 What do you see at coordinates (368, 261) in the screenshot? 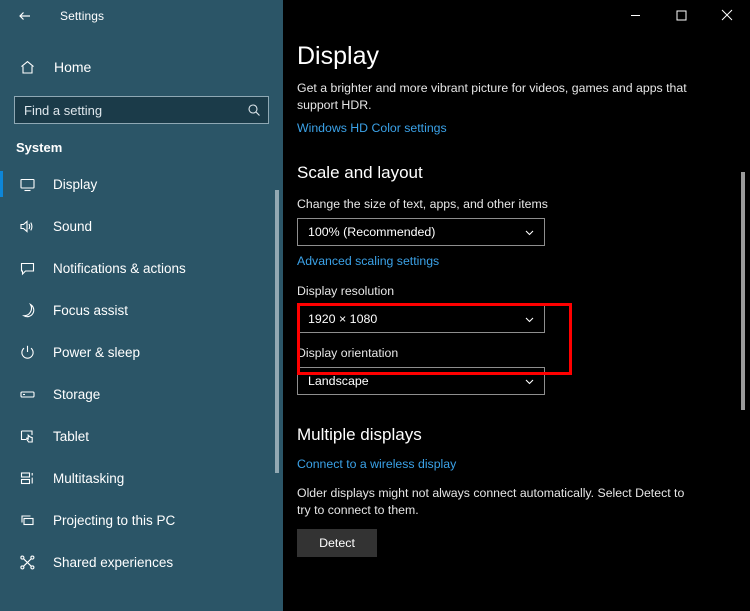
I see `advanced-scaling-settings-link: Advanced scaling settings` at bounding box center [368, 261].